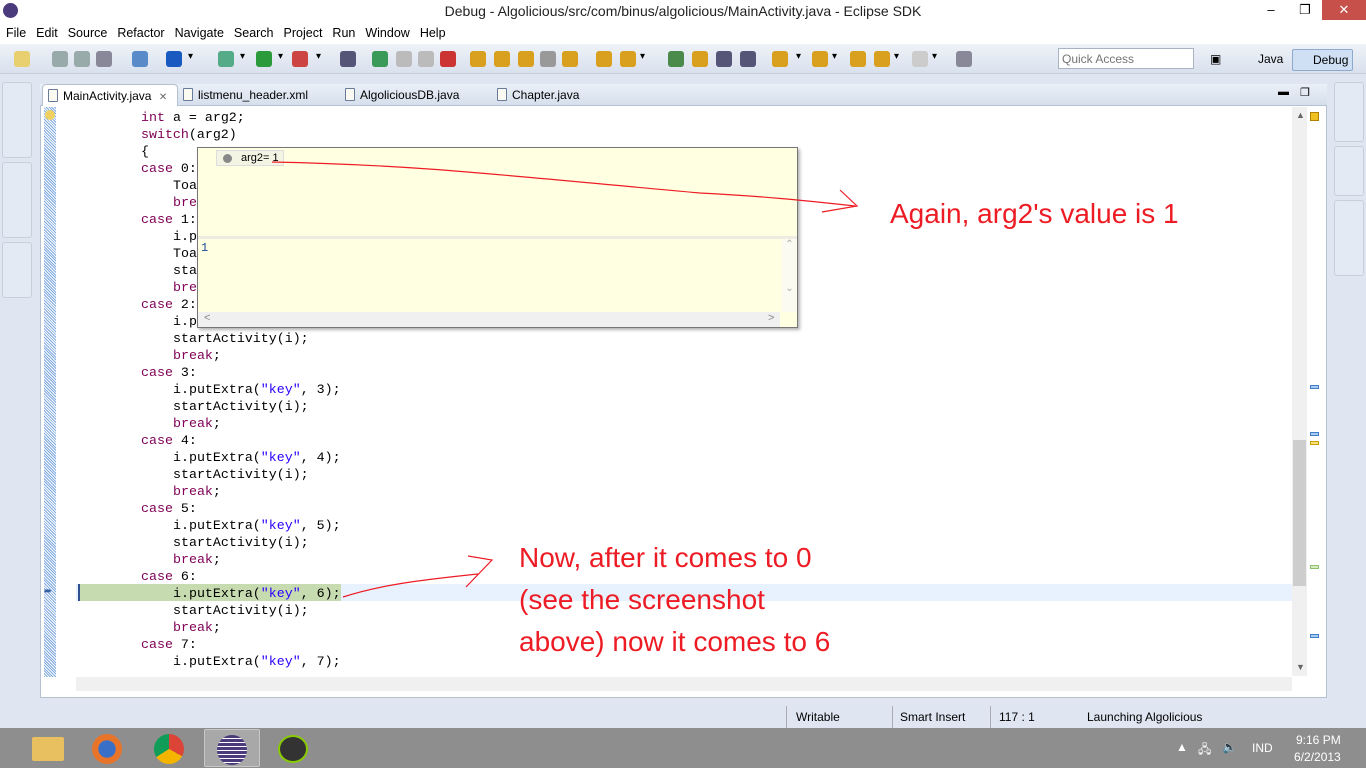 The image size is (1366, 768). What do you see at coordinates (1229, 747) in the screenshot?
I see `volume-icon: 🔈` at bounding box center [1229, 747].